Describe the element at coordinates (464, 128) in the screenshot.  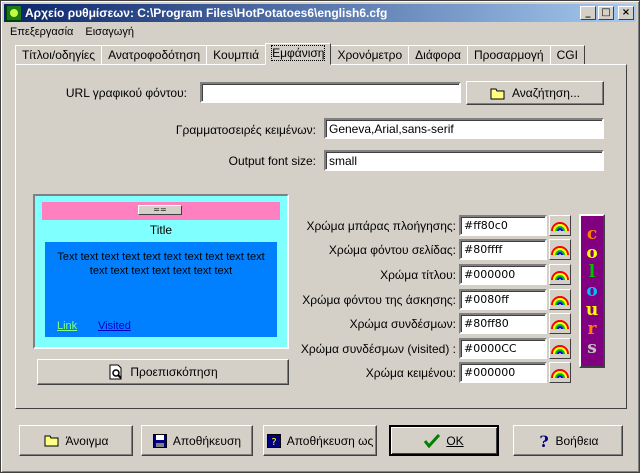
I see `fonts-input: Geneva,Arial,sans-serif` at that location.